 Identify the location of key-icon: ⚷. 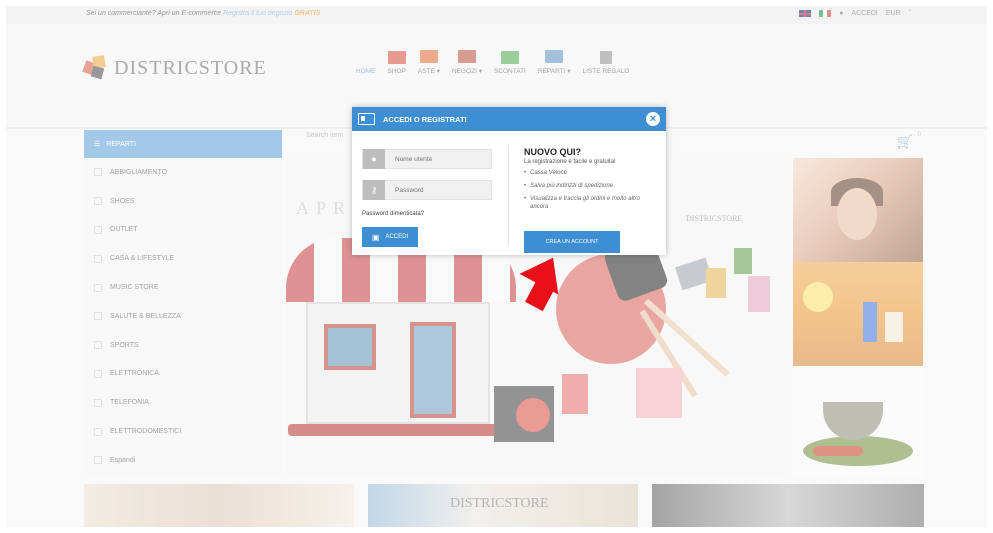
(374, 190).